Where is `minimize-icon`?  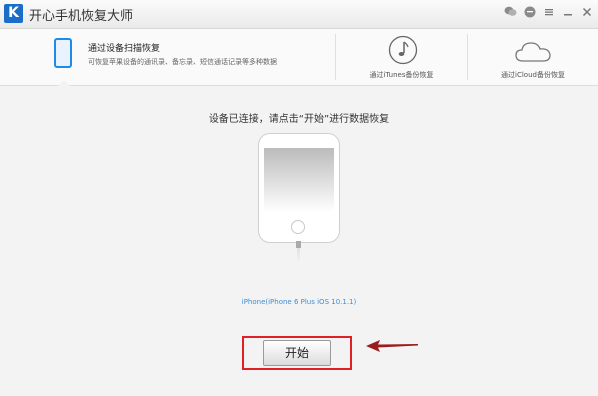
minimize-icon is located at coordinates (567, 11).